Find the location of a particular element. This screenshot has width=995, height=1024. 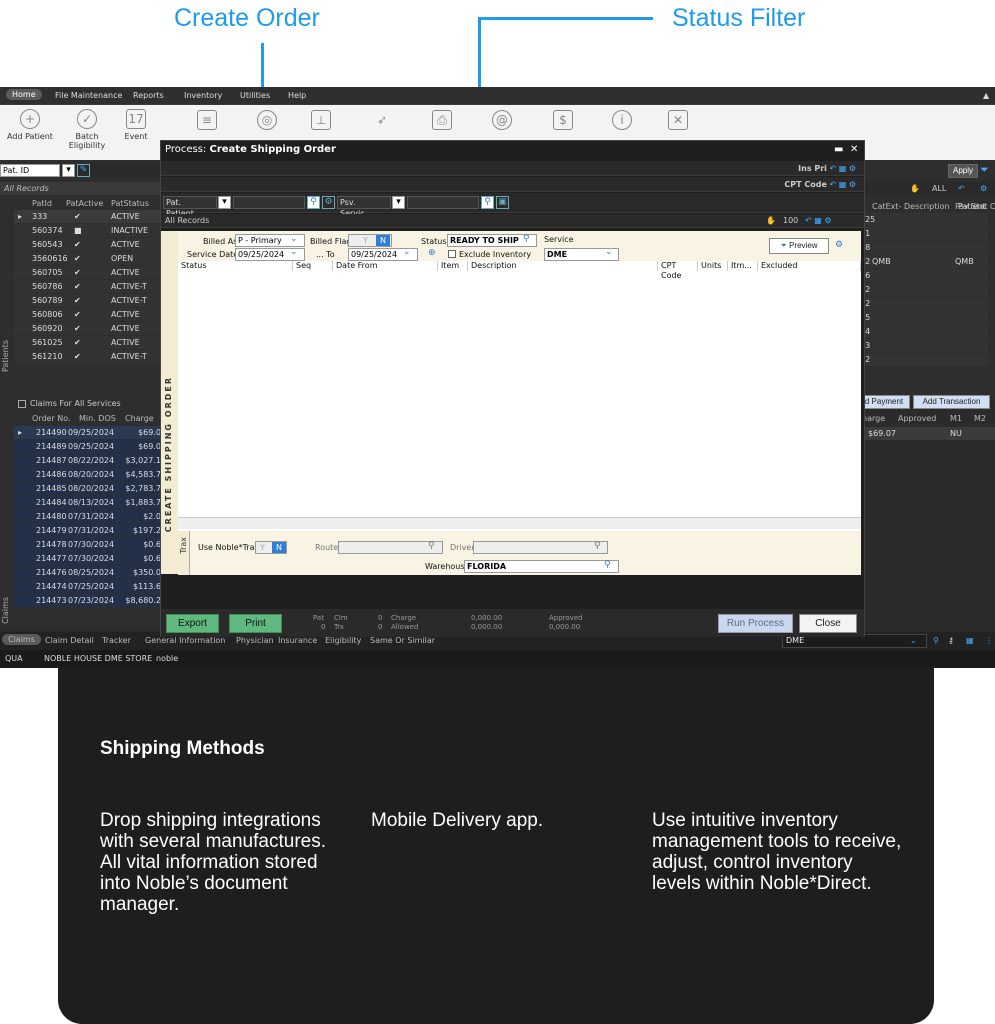

right-claim-row: $69.07 NU is located at coordinates (926, 433).